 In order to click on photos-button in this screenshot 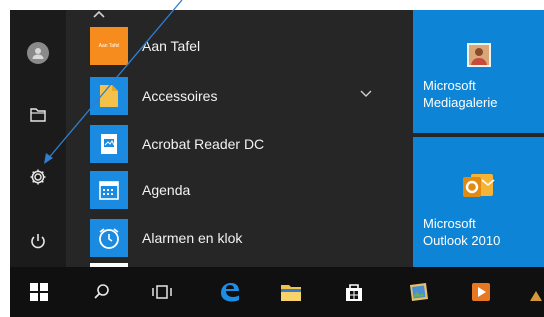, I will do `click(419, 292)`.